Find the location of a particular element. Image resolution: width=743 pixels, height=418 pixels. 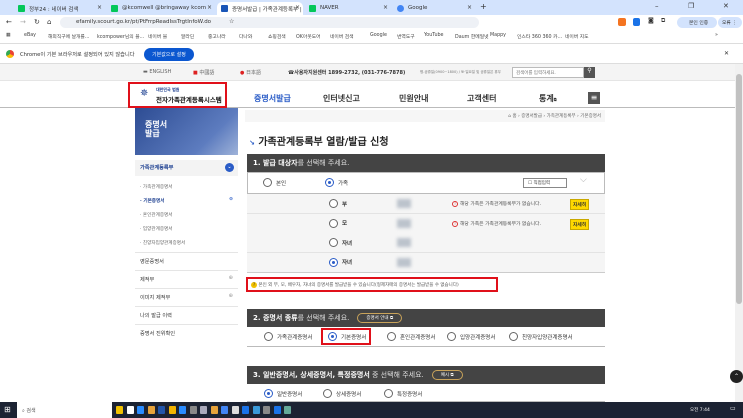

set-default-button: 기본값으로 설정 is located at coordinates (169, 54).